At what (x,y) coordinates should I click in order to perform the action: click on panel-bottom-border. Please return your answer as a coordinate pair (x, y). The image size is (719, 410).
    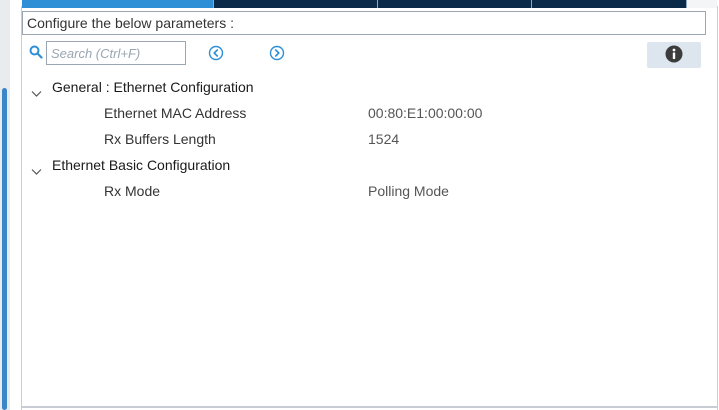
    Looking at the image, I should click on (369, 407).